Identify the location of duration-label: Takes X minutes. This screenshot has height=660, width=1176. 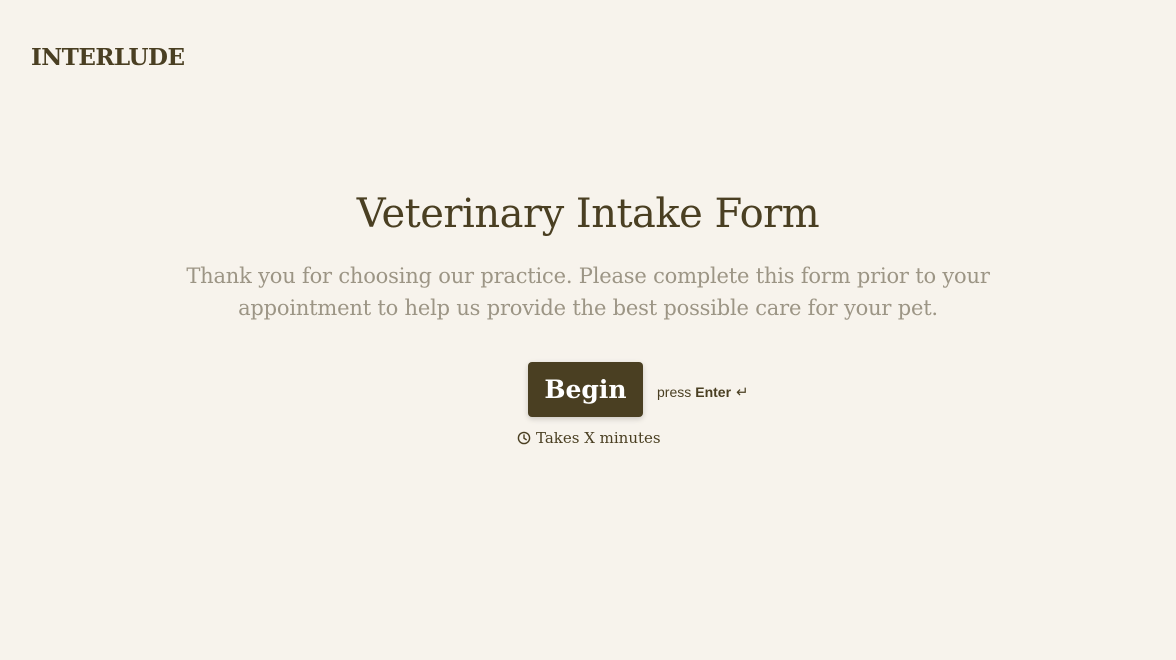
(598, 438).